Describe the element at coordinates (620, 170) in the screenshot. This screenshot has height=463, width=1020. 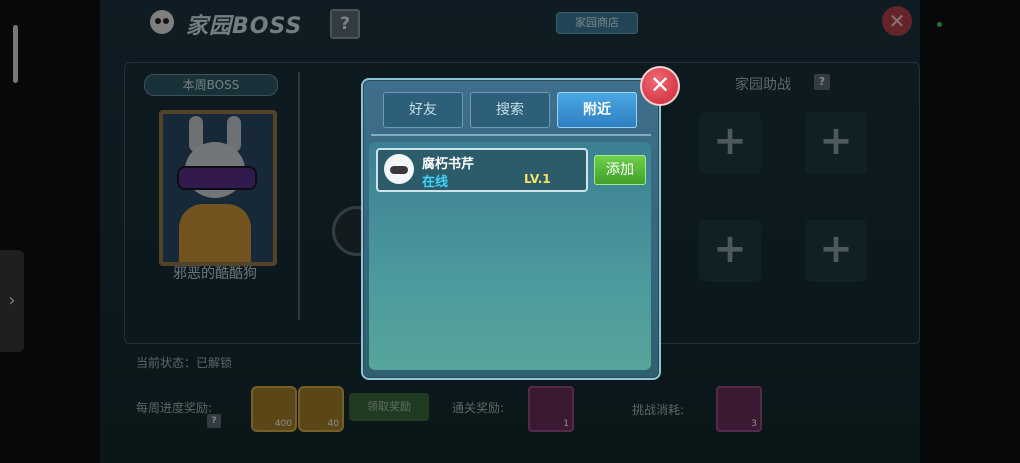
I see `add-friend-button: 添加` at that location.